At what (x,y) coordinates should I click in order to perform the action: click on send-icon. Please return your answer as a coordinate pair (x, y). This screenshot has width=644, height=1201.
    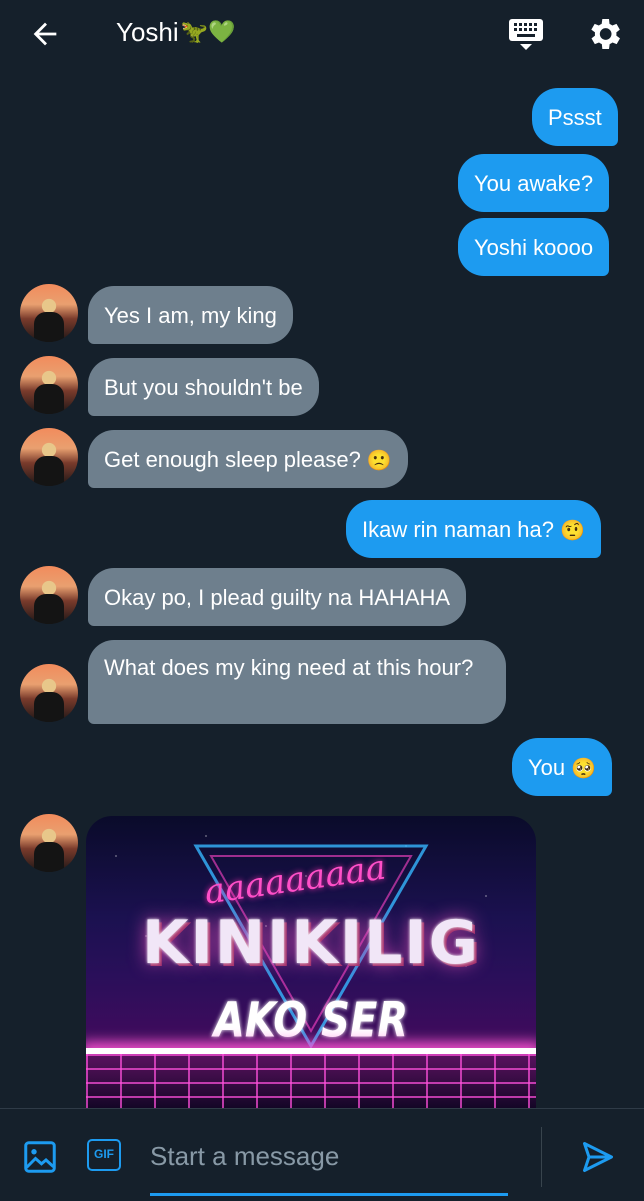
    Looking at the image, I should click on (598, 1157).